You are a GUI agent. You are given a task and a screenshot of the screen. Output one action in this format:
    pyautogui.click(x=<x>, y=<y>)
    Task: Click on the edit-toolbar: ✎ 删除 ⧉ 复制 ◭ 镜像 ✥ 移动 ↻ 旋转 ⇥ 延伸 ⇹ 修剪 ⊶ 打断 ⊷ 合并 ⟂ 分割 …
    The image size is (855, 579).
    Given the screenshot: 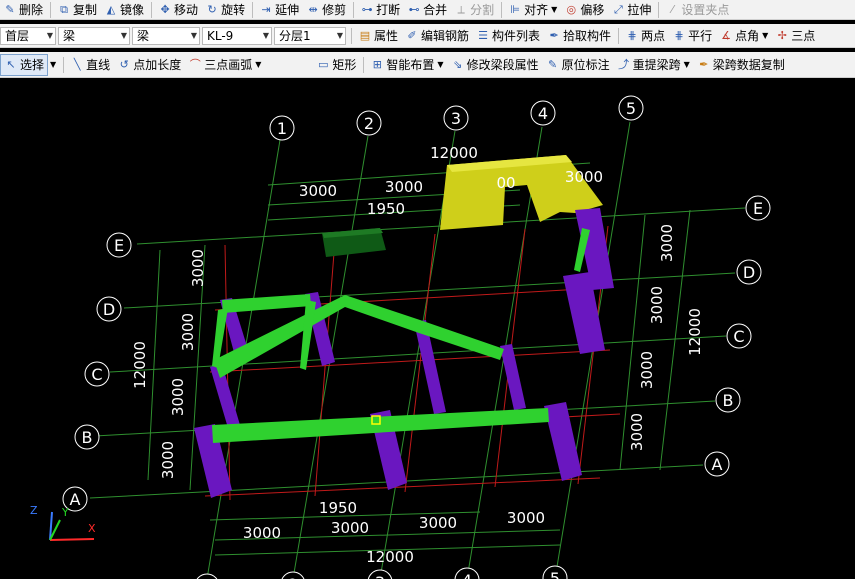 What is the action you would take?
    pyautogui.click(x=427, y=10)
    